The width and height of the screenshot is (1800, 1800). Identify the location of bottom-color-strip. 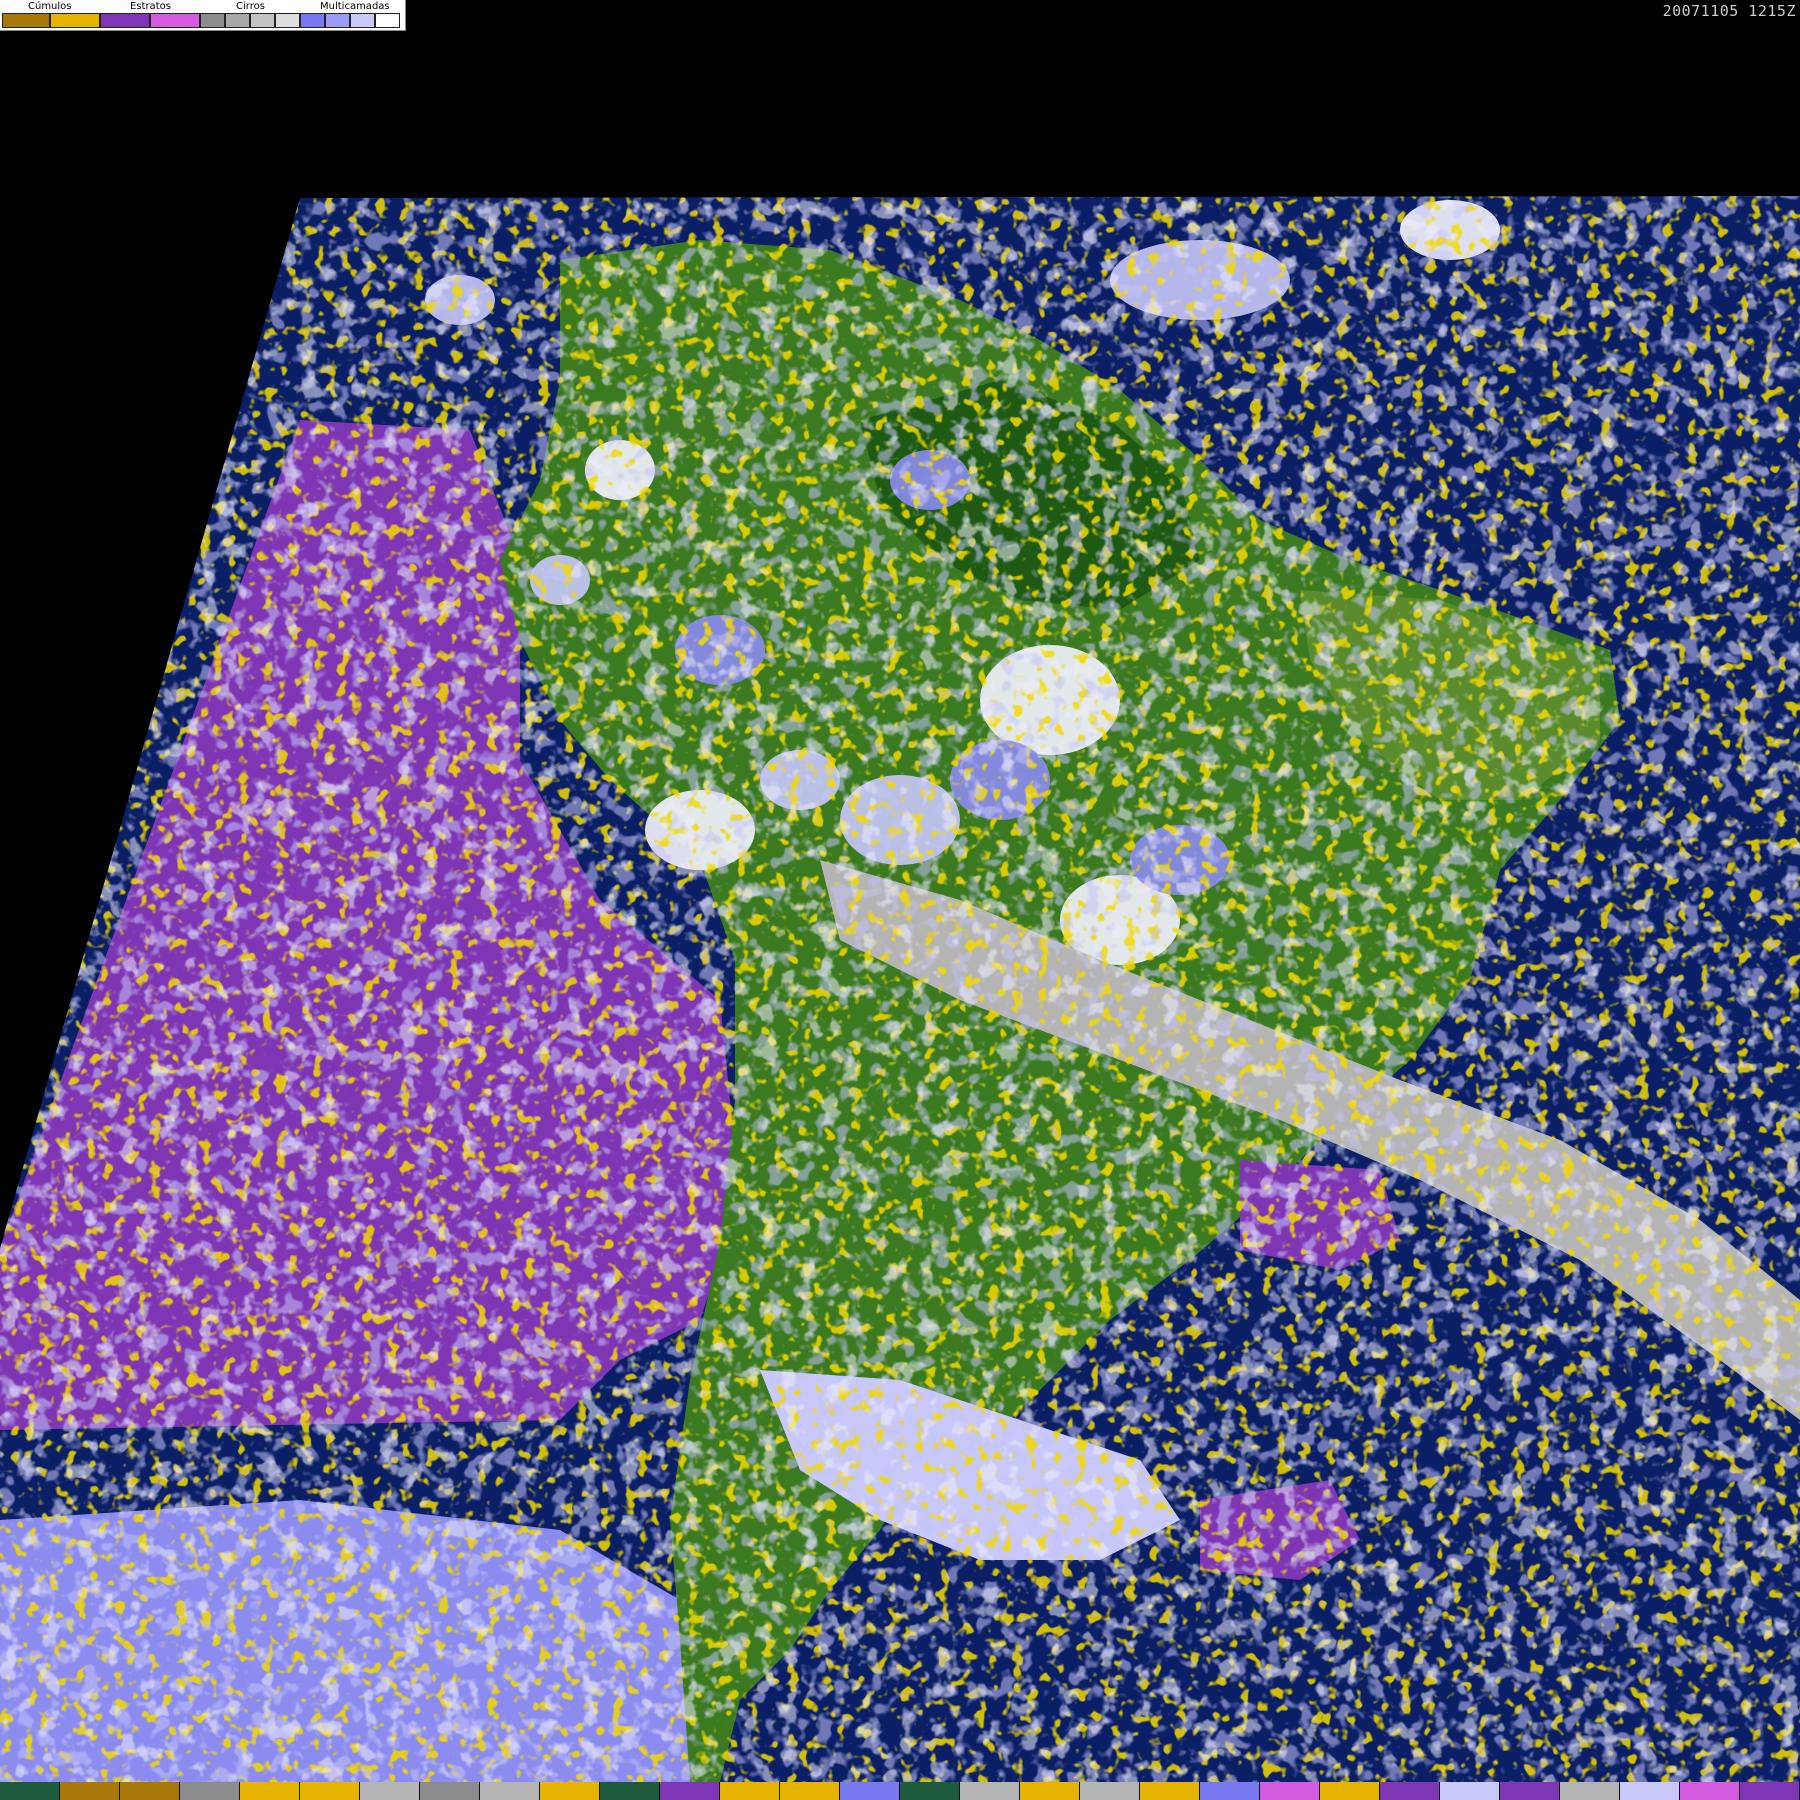
(900, 1791).